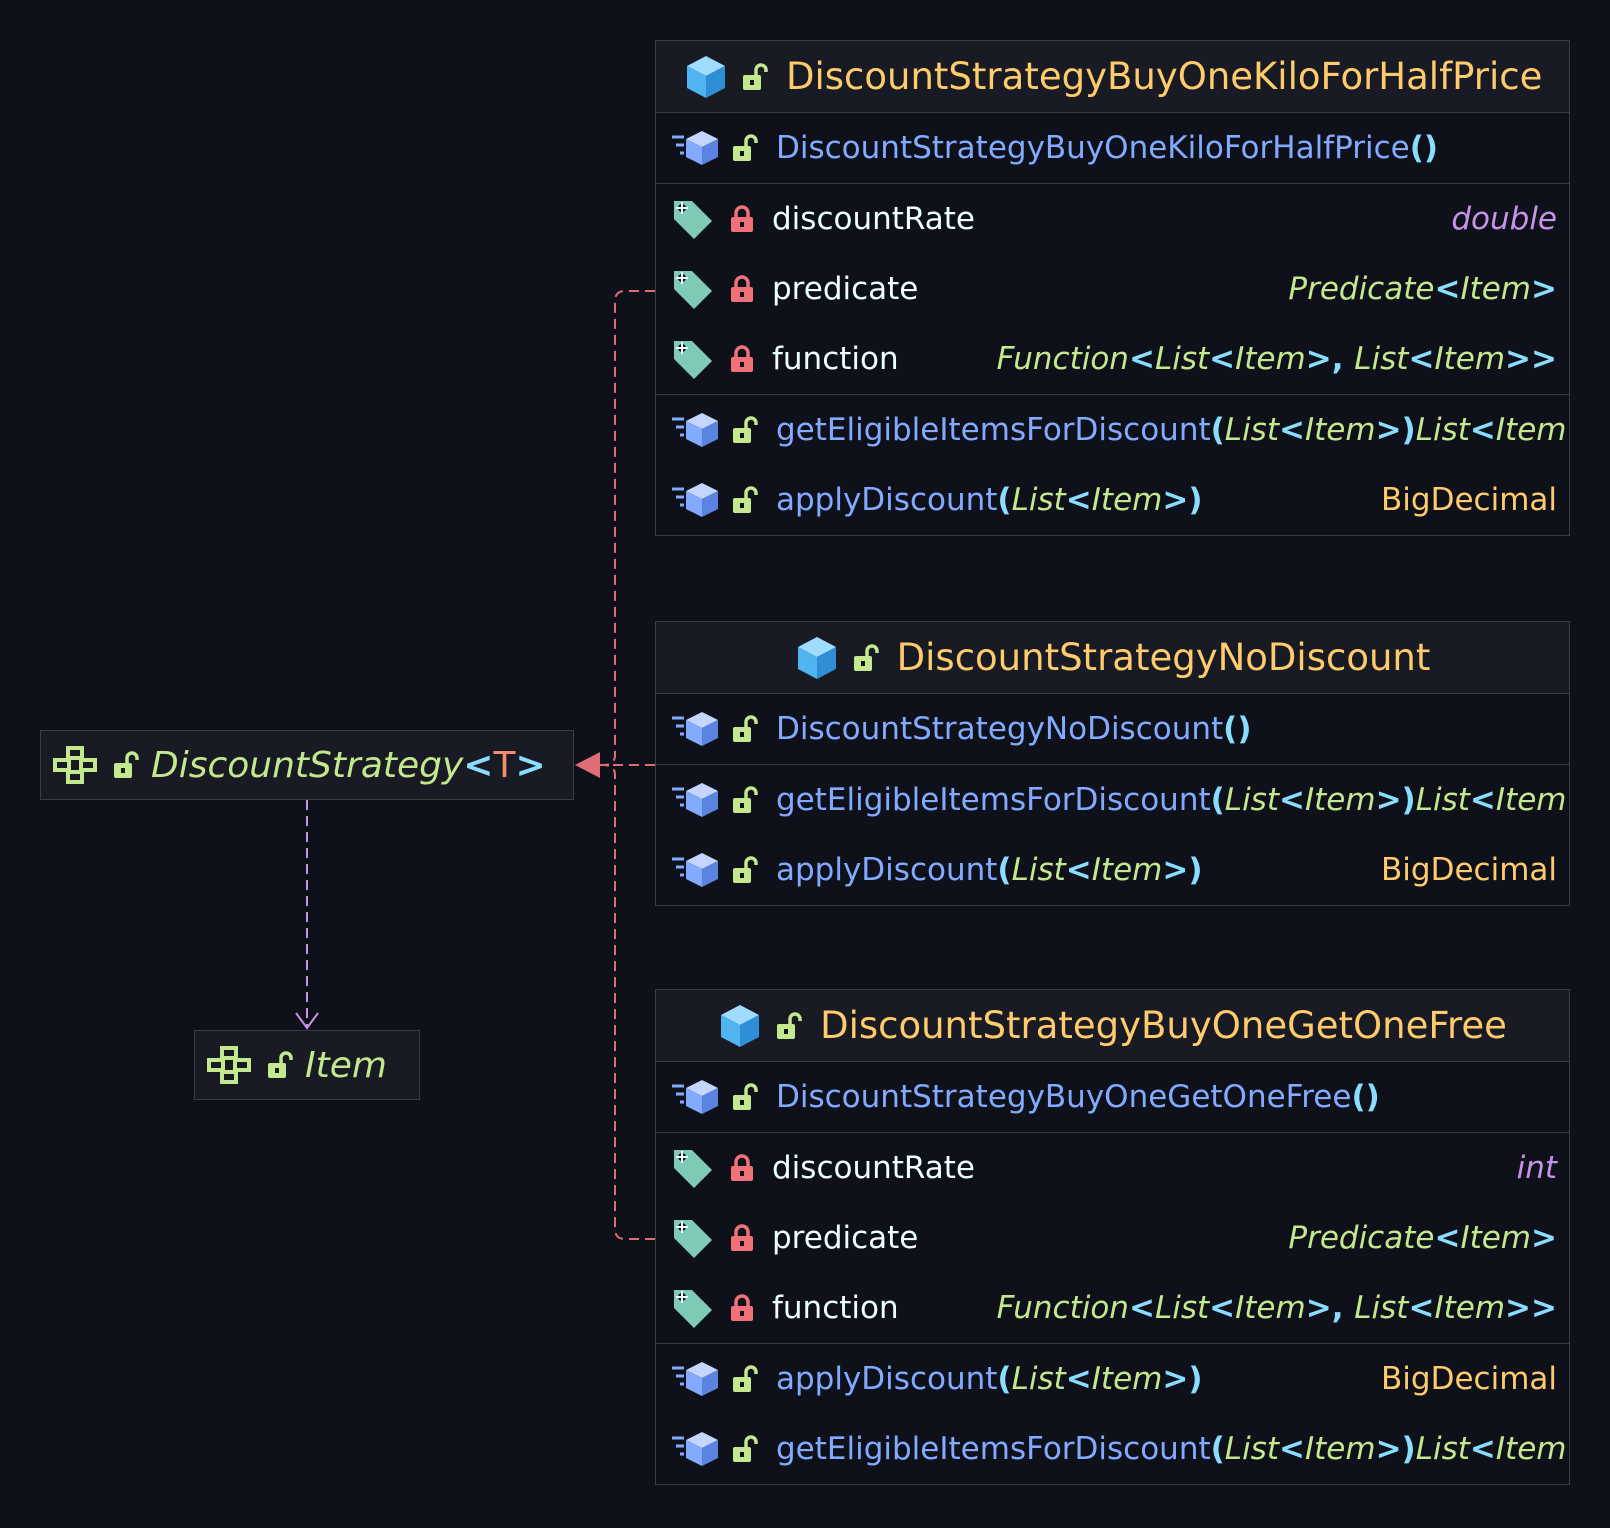 This screenshot has height=1528, width=1610. Describe the element at coordinates (835, 1308) in the screenshot. I see `field-name: function` at that location.